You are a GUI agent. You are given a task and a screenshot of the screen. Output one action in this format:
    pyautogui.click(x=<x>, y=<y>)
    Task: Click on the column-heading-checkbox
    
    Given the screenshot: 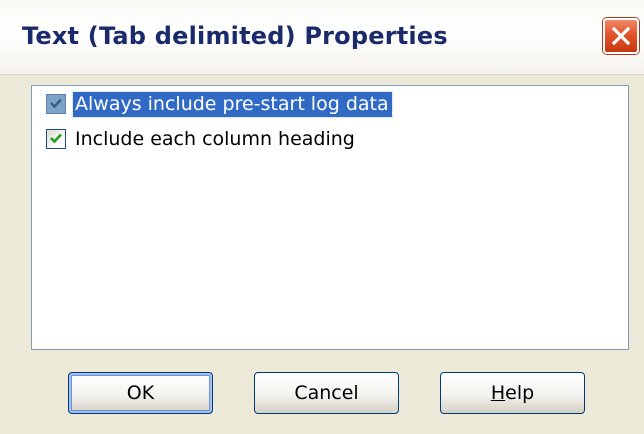 What is the action you would take?
    pyautogui.click(x=56, y=139)
    